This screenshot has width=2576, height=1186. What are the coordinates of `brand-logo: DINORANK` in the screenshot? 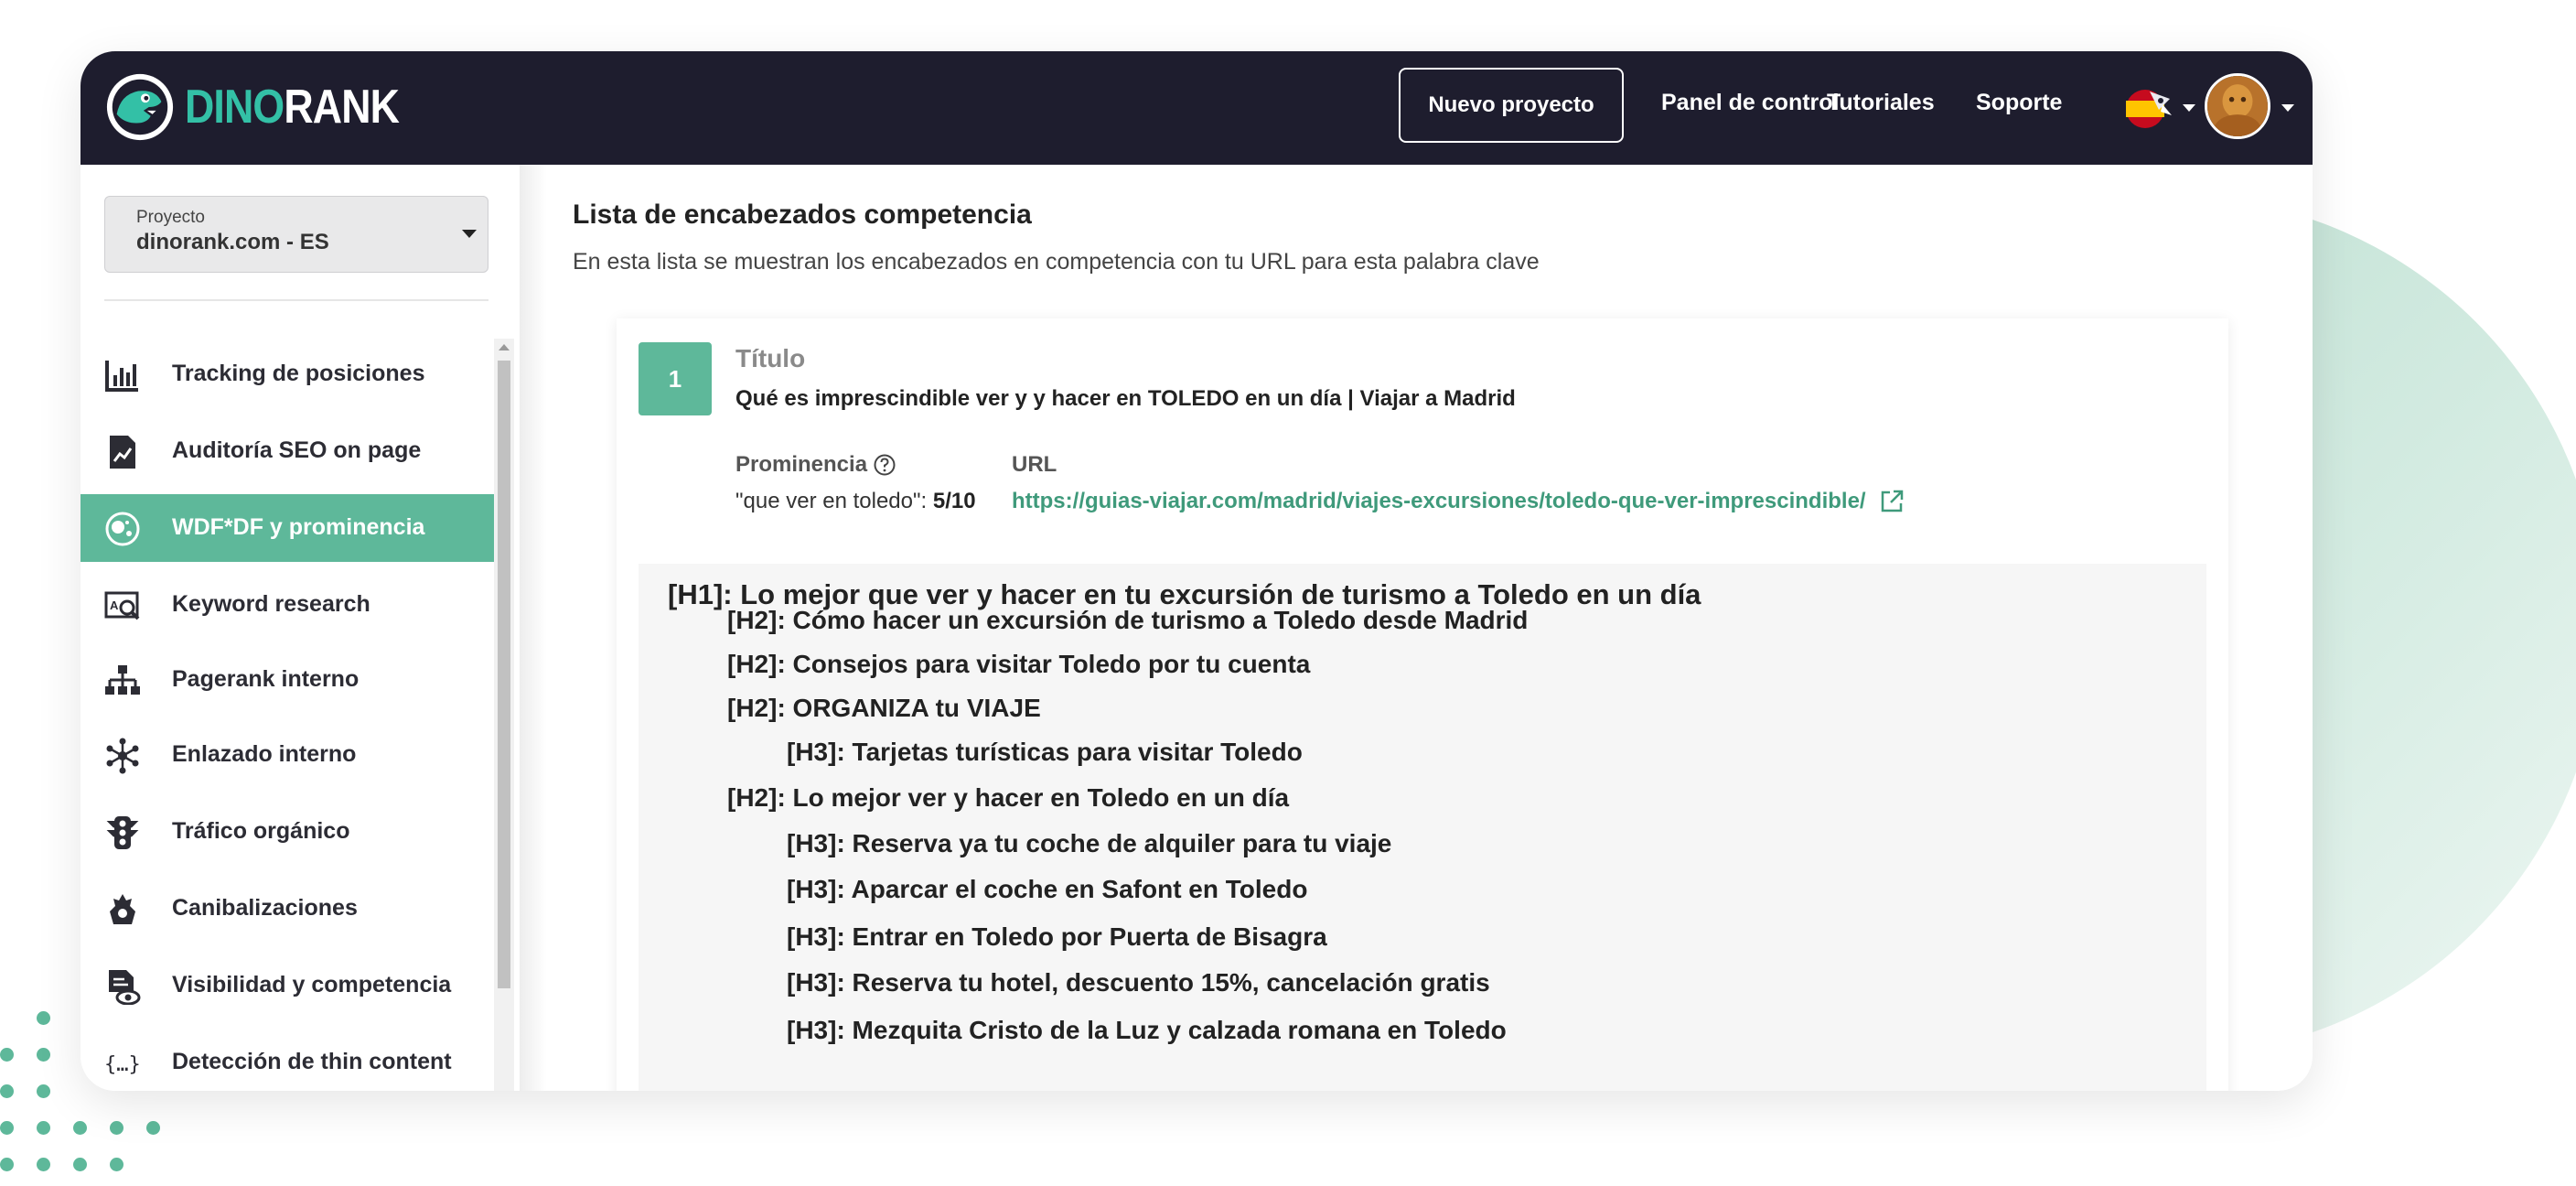 It's located at (269, 107).